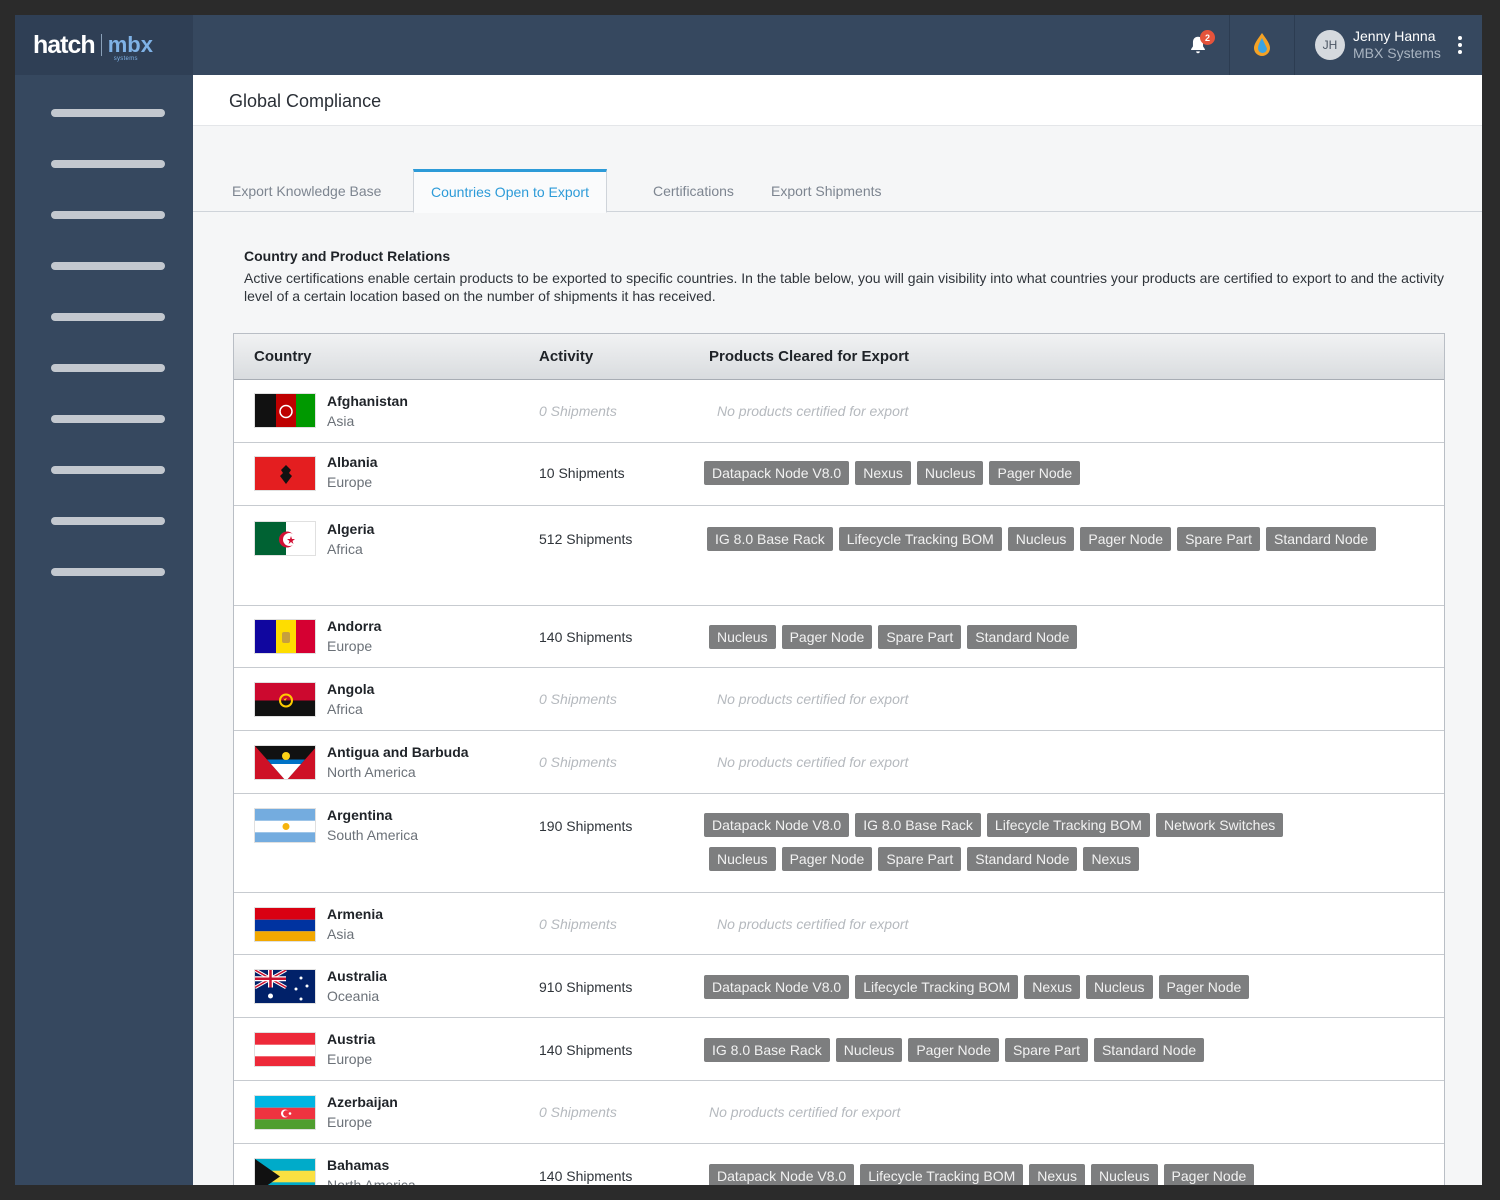  What do you see at coordinates (285, 538) in the screenshot?
I see `flag-algeria` at bounding box center [285, 538].